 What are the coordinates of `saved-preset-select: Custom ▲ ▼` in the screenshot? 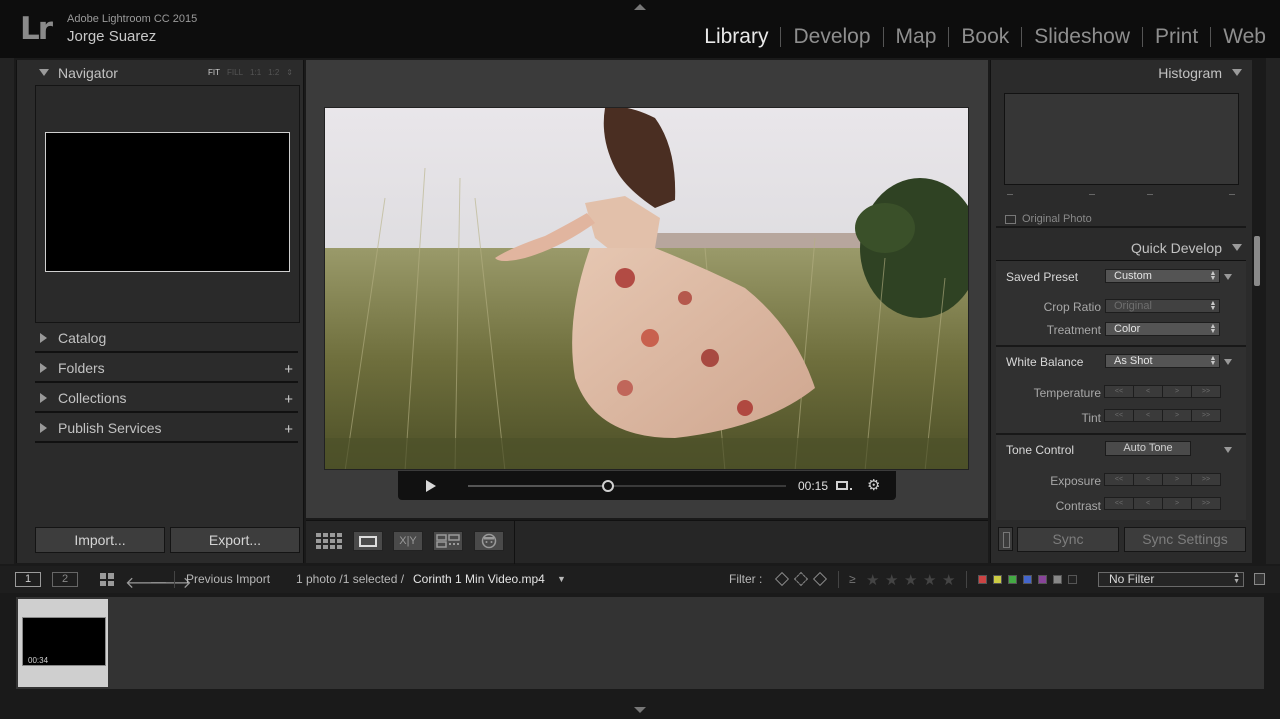 It's located at (1162, 276).